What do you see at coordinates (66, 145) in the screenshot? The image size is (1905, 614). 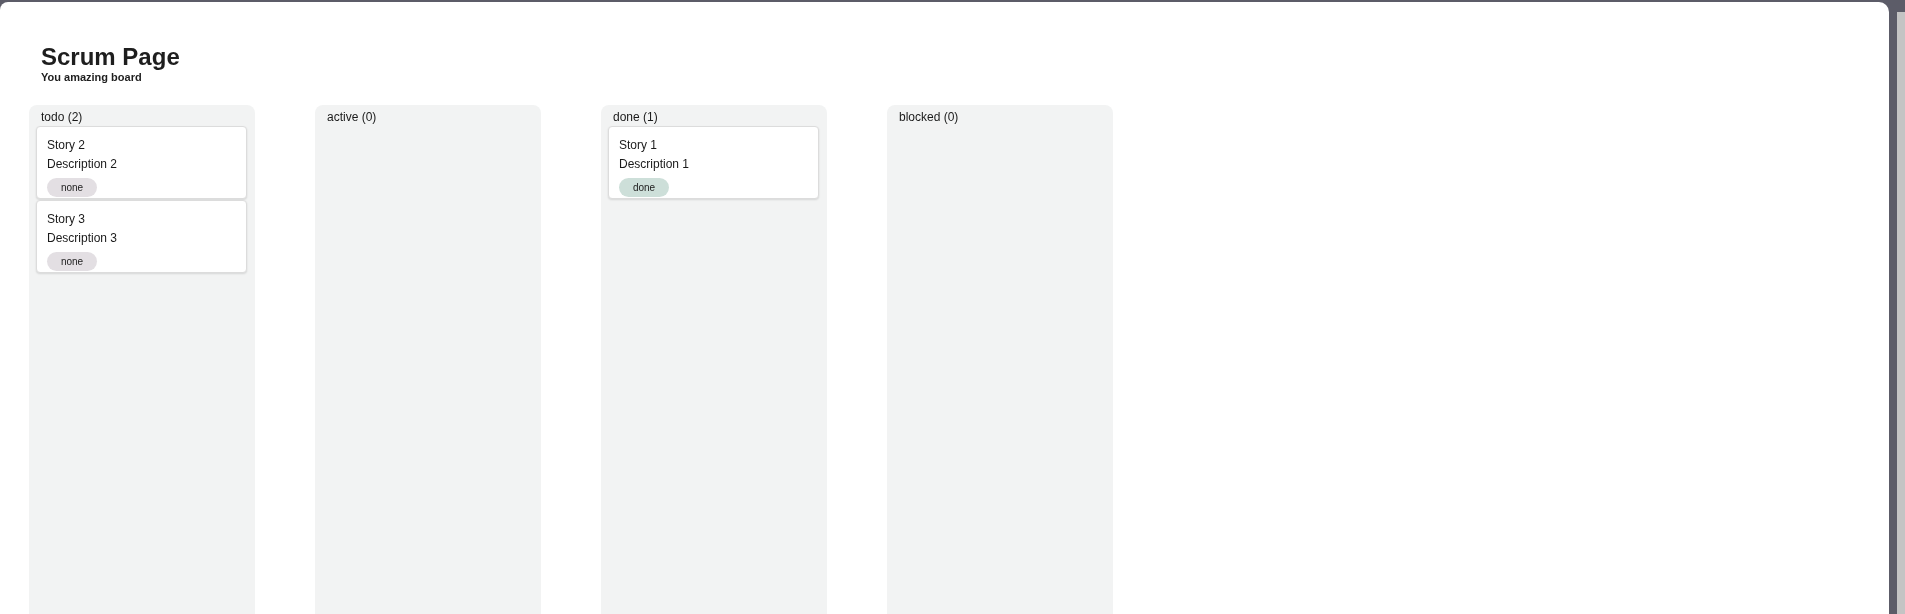 I see `story-title: Story 2` at bounding box center [66, 145].